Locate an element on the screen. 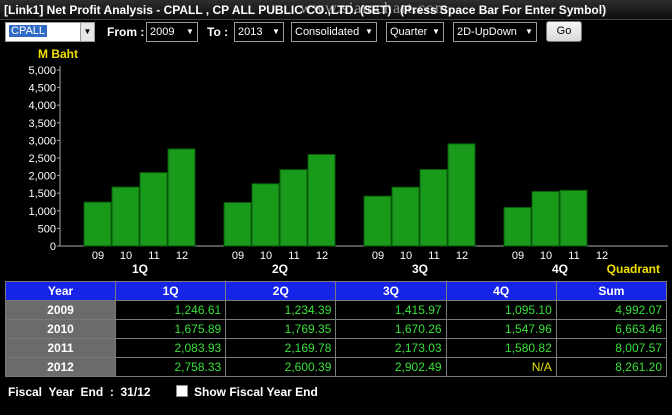 This screenshot has height=415, width=672. y-tick-label: 500 is located at coordinates (47, 229).